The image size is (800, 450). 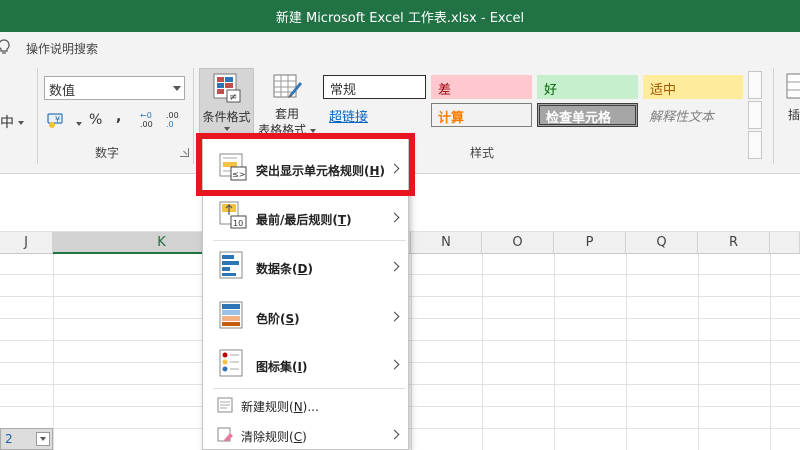 What do you see at coordinates (172, 115) in the screenshot?
I see `decrease-decimal-top: .00` at bounding box center [172, 115].